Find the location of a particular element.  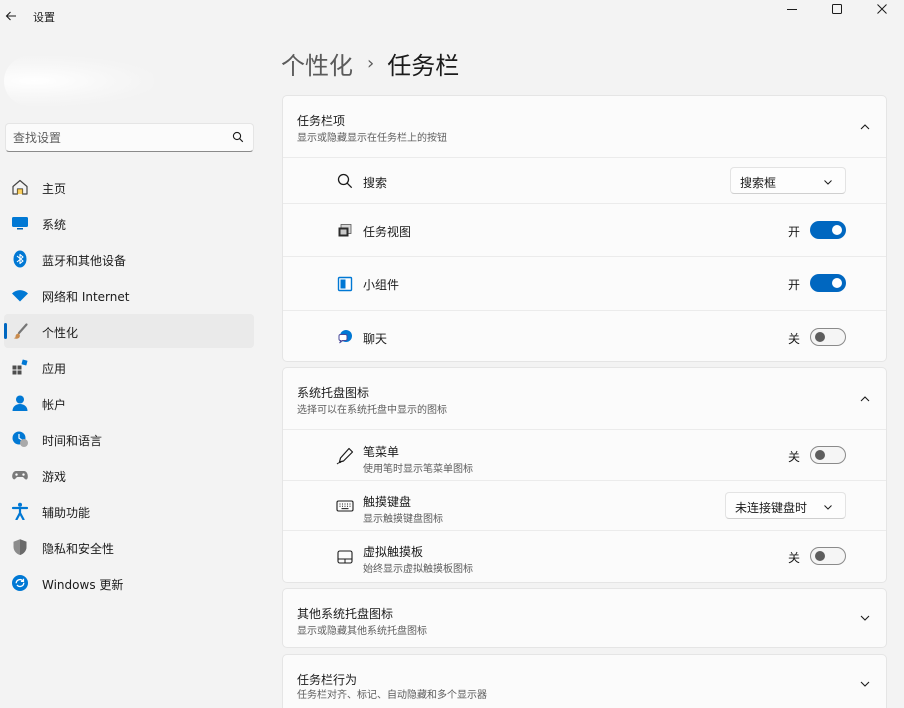

row-label: 聊天 is located at coordinates (375, 339).